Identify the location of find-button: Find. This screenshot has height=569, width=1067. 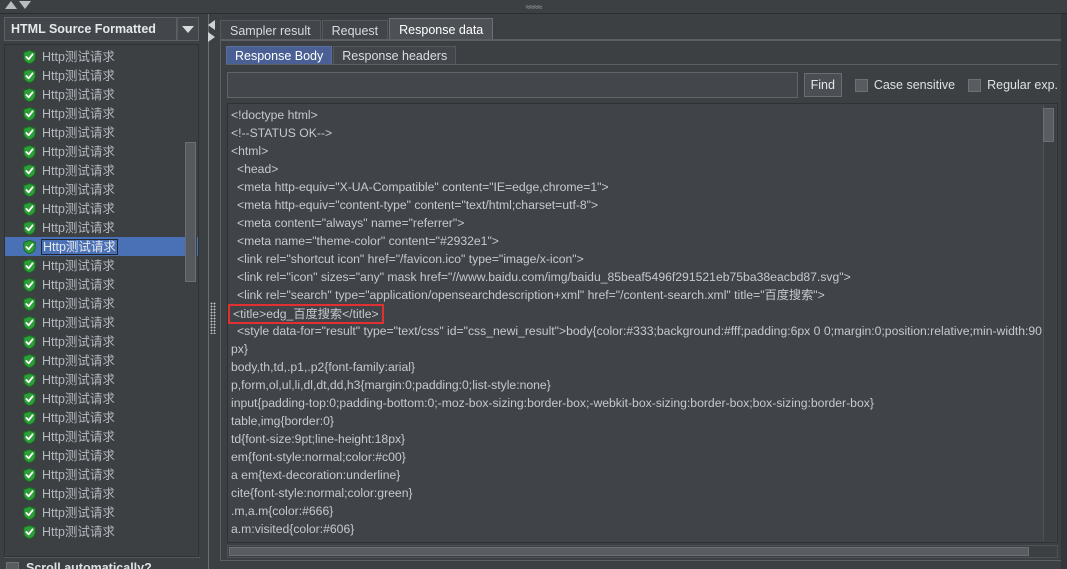
(822, 85).